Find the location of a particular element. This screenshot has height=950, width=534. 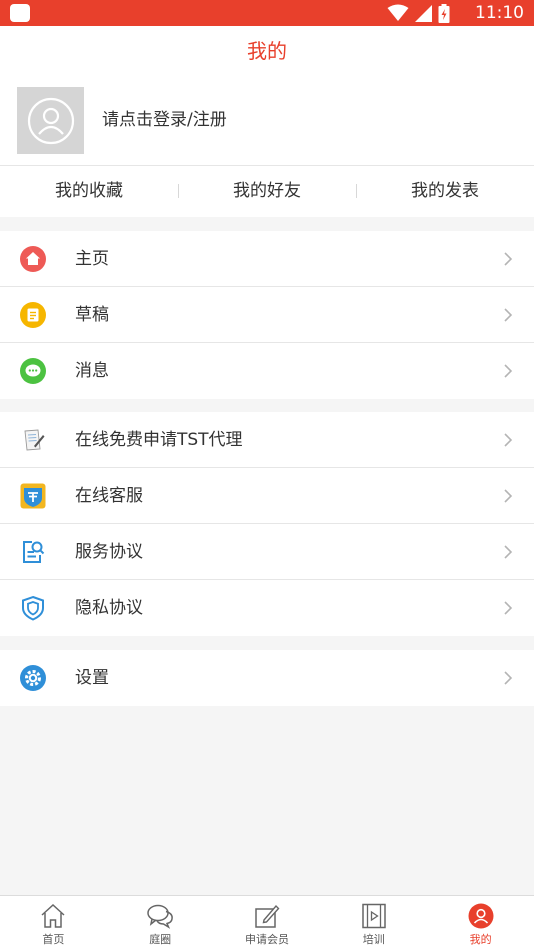

menu-item-label: 主页 is located at coordinates (92, 259).